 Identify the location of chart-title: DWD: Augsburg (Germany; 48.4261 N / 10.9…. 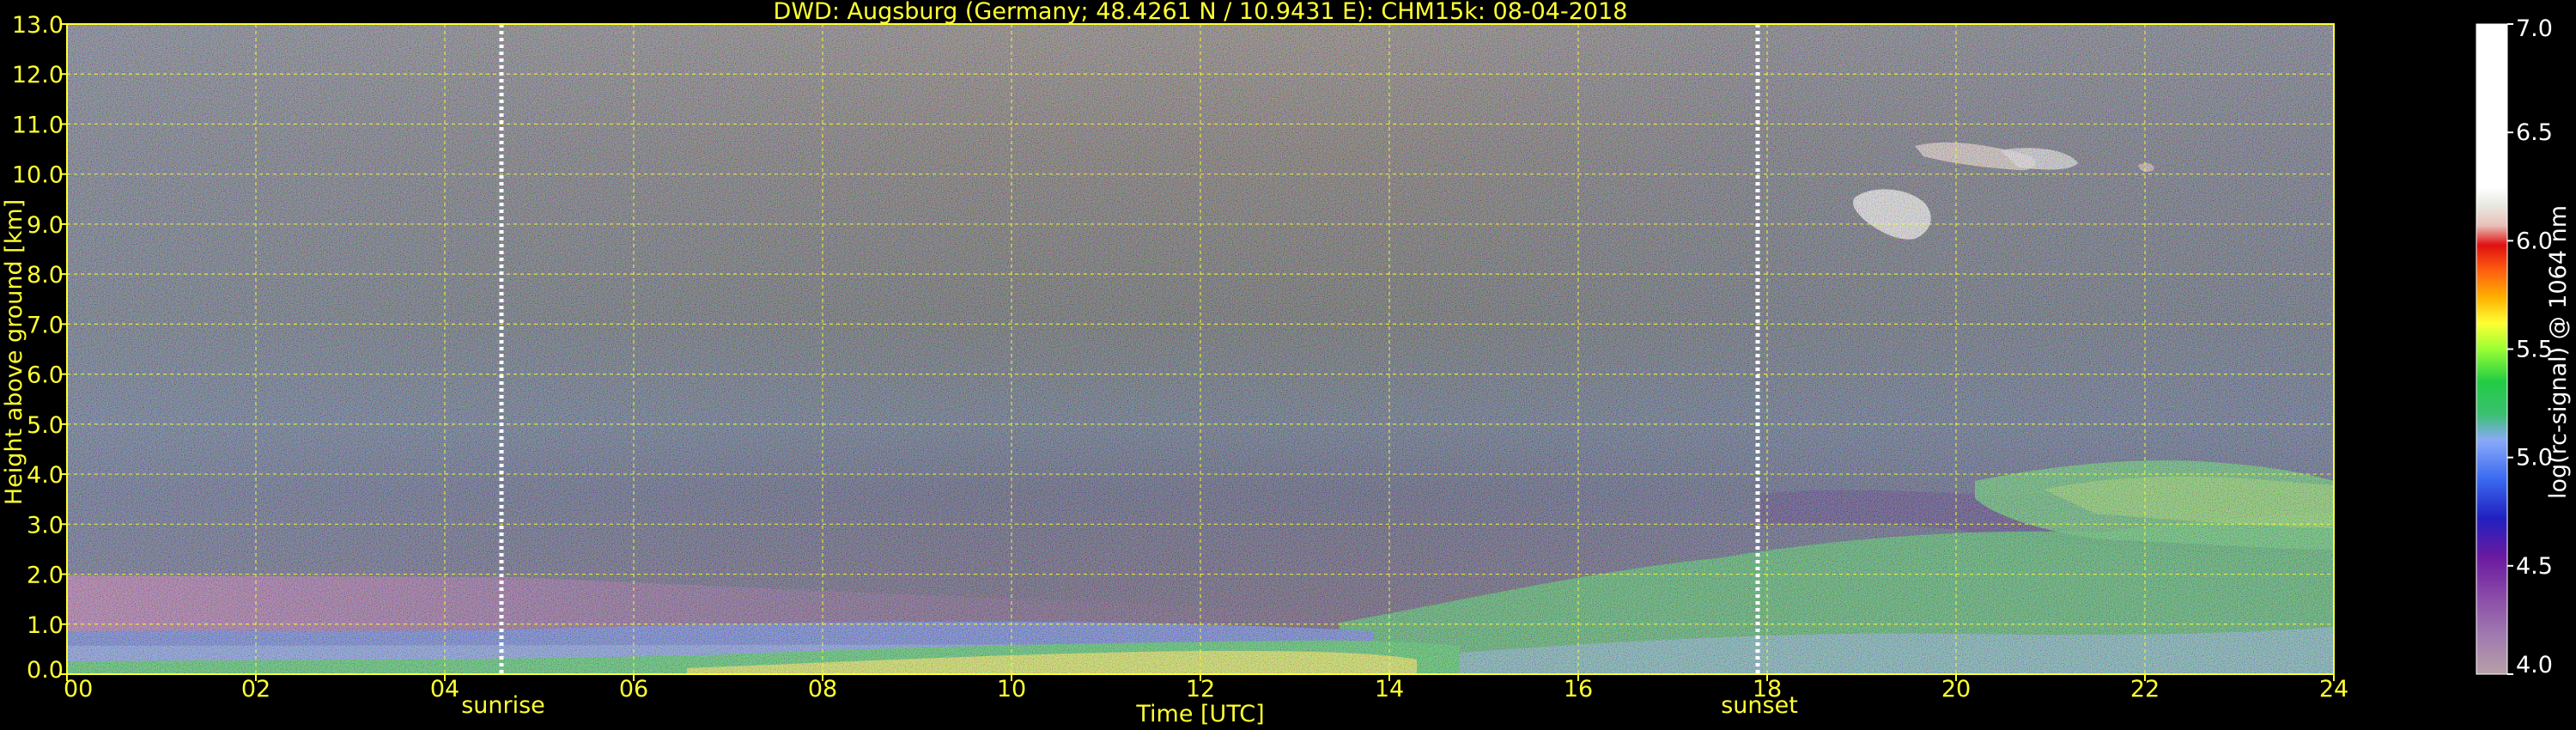
(1201, 12).